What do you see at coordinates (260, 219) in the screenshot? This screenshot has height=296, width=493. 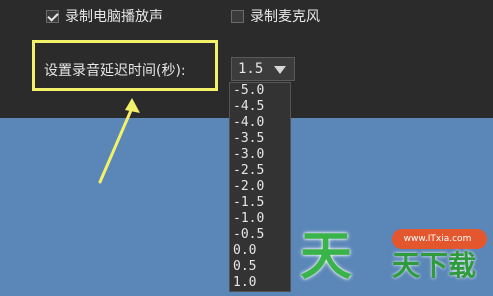 I see `delay-option: -1.0` at bounding box center [260, 219].